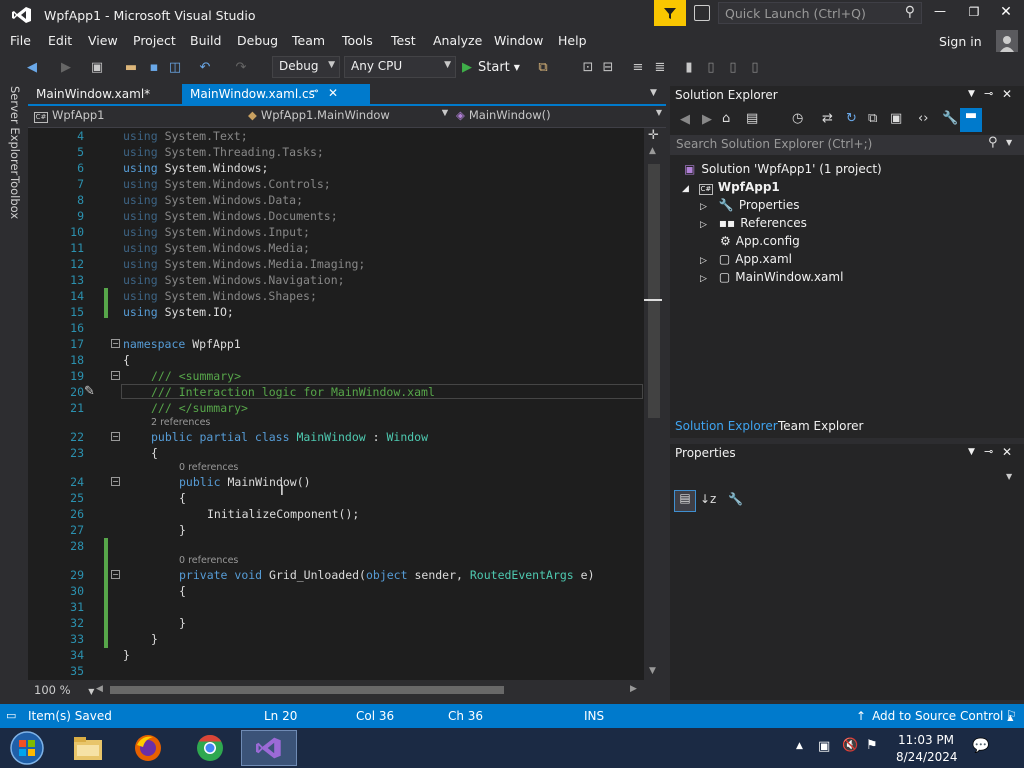 The image size is (1024, 768). I want to click on search-solution-explorer-input: Search Solution Explorer (Ctrl+;) ⚲ ▼, so click(847, 145).